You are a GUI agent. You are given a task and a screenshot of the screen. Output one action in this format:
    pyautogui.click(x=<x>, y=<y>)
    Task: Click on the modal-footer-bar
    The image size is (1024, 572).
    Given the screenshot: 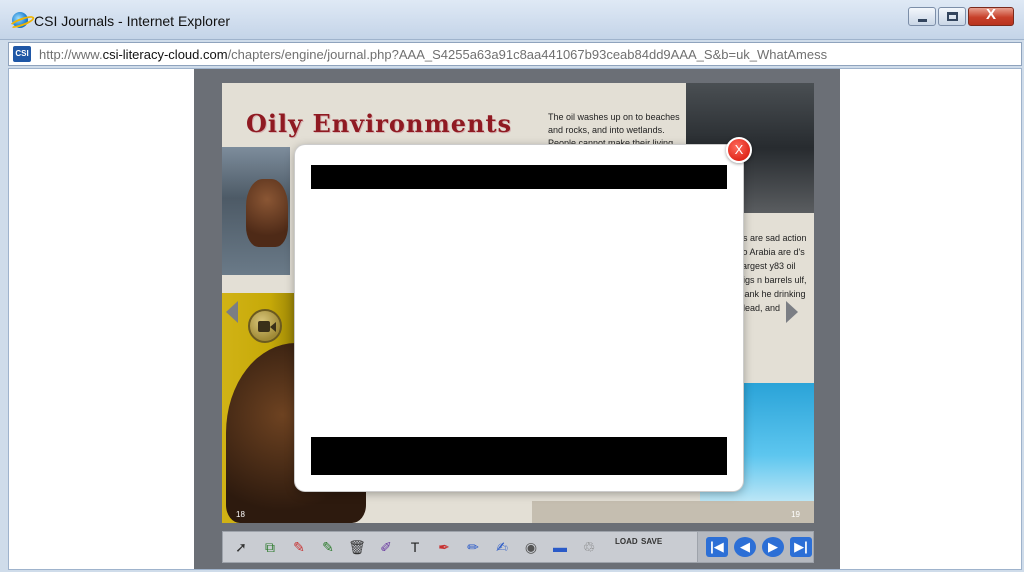 What is the action you would take?
    pyautogui.click(x=519, y=456)
    